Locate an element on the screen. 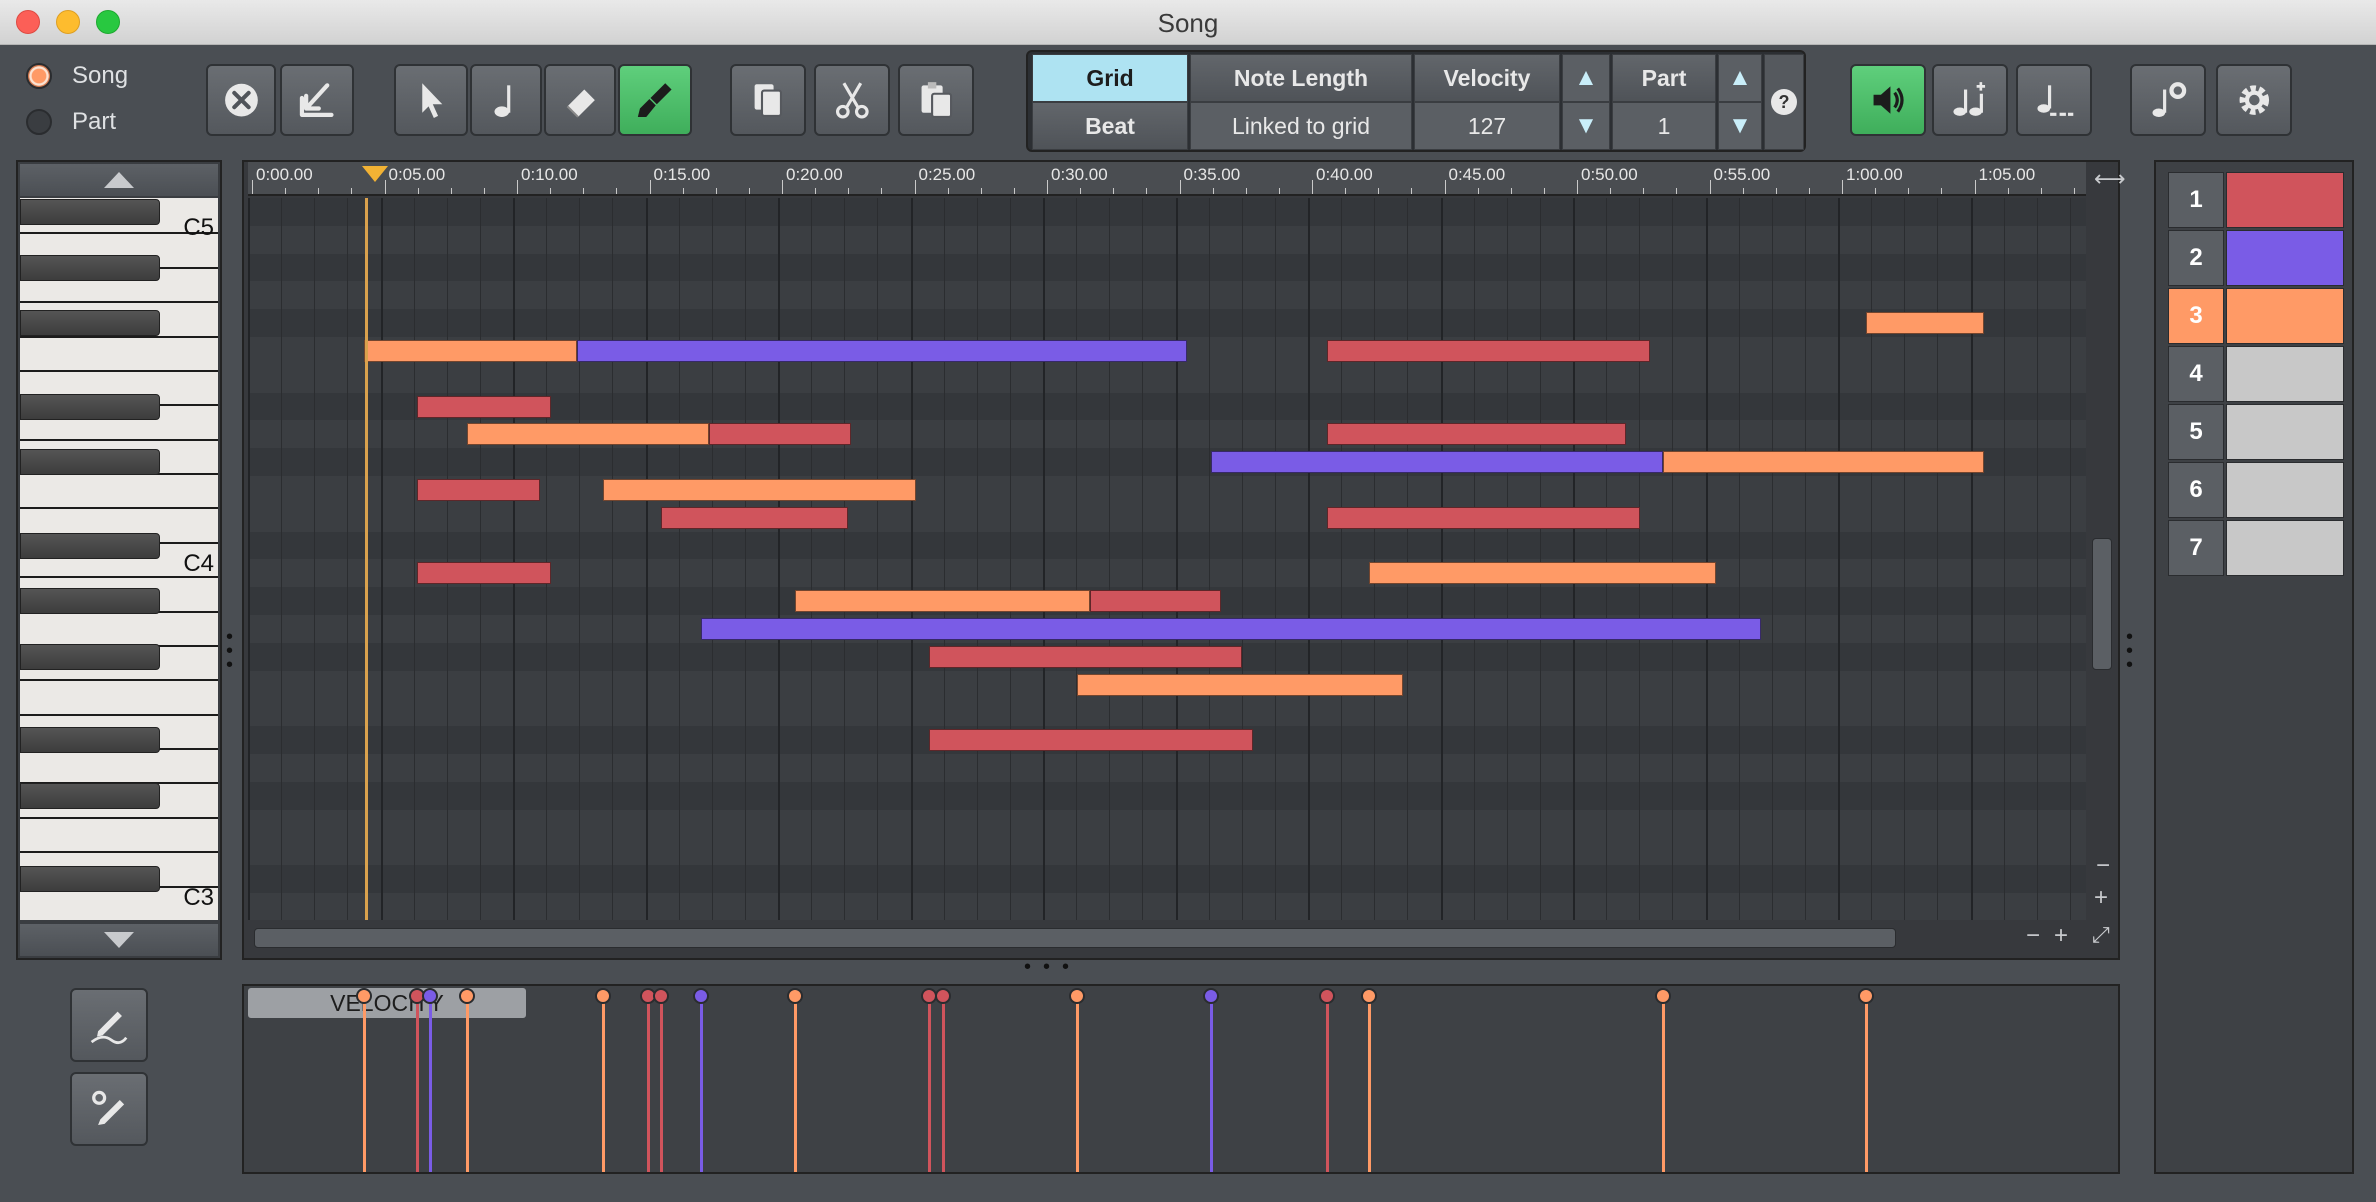  part-radio is located at coordinates (39, 122).